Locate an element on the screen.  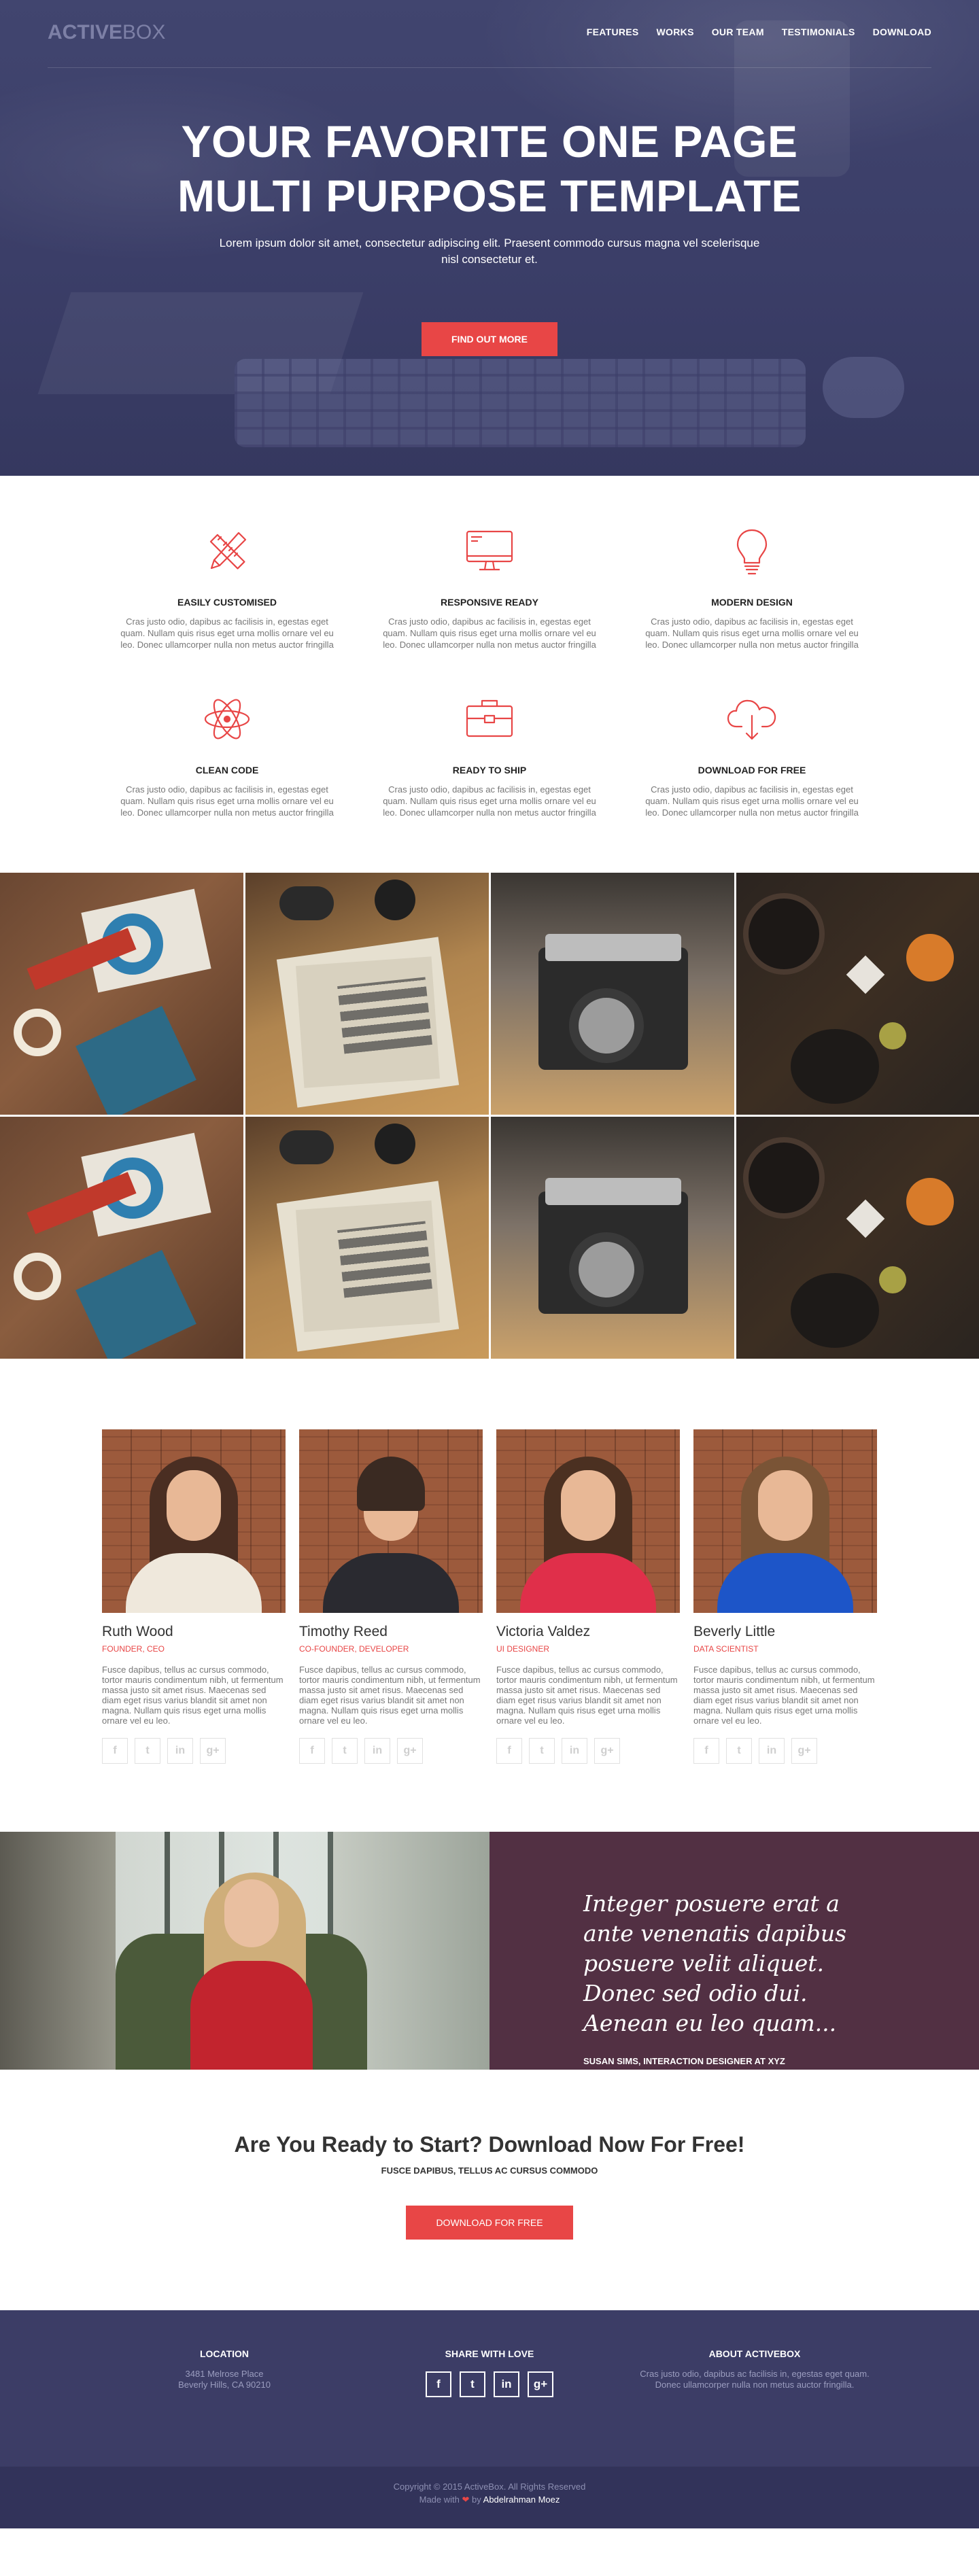
feature-title: MODERN DESIGN is located at coordinates (752, 602).